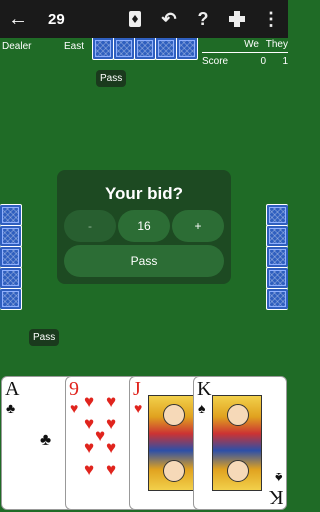 The image size is (320, 512). I want to click on game-title: 29, so click(56, 19).